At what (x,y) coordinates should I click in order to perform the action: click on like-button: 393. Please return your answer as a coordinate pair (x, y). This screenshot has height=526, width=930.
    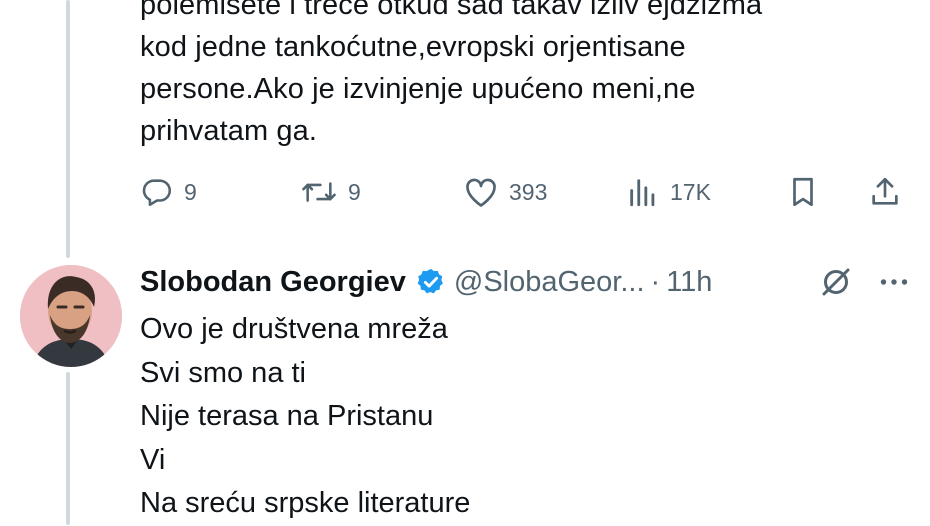
    Looking at the image, I should click on (505, 192).